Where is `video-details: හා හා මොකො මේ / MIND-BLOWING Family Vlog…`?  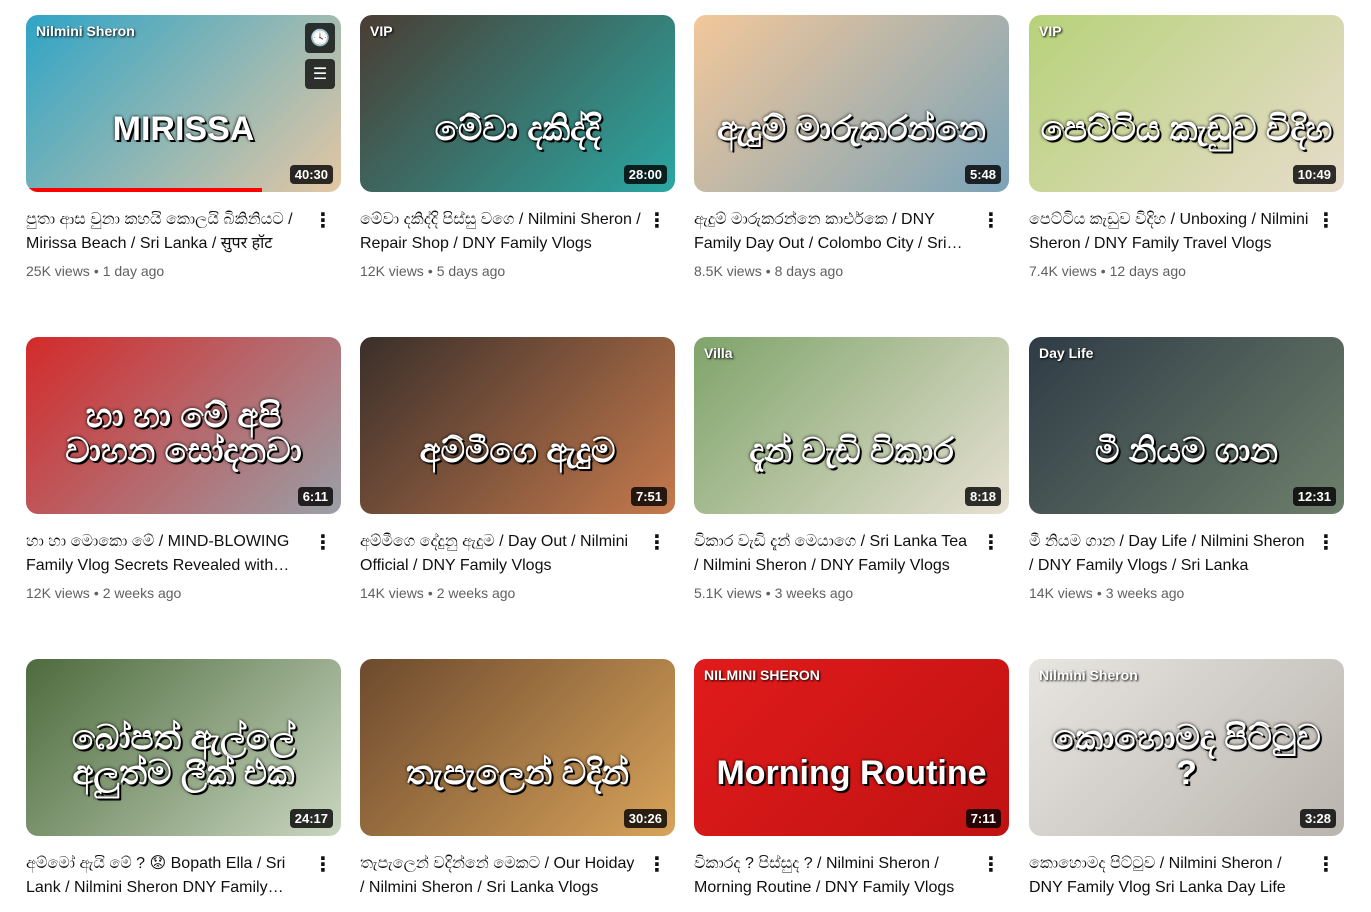 video-details: හා හා මොකො මේ / MIND-BLOWING Family Vlog… is located at coordinates (183, 558).